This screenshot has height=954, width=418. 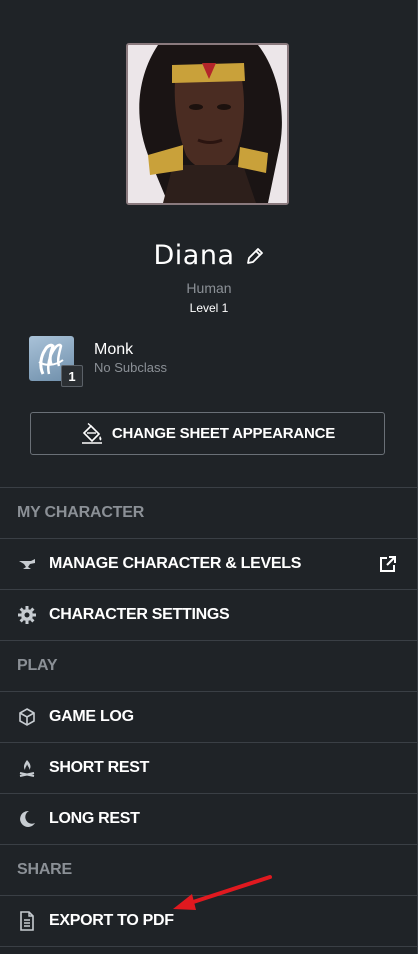 What do you see at coordinates (175, 563) in the screenshot?
I see `manage-character-label: MANAGE CHARACTER & LEVELS` at bounding box center [175, 563].